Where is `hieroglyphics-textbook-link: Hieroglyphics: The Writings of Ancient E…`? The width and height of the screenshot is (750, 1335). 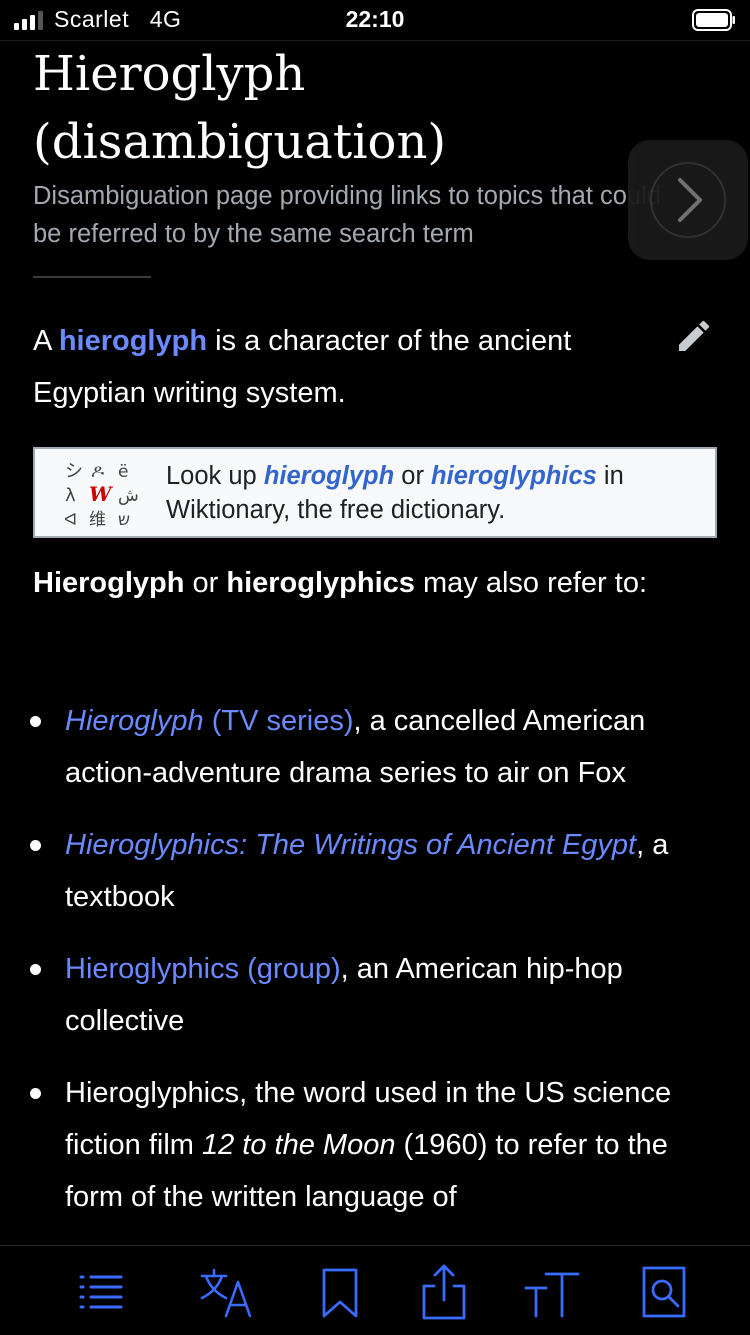
hieroglyphics-textbook-link: Hieroglyphics: The Writings of Ancient E… is located at coordinates (350, 845).